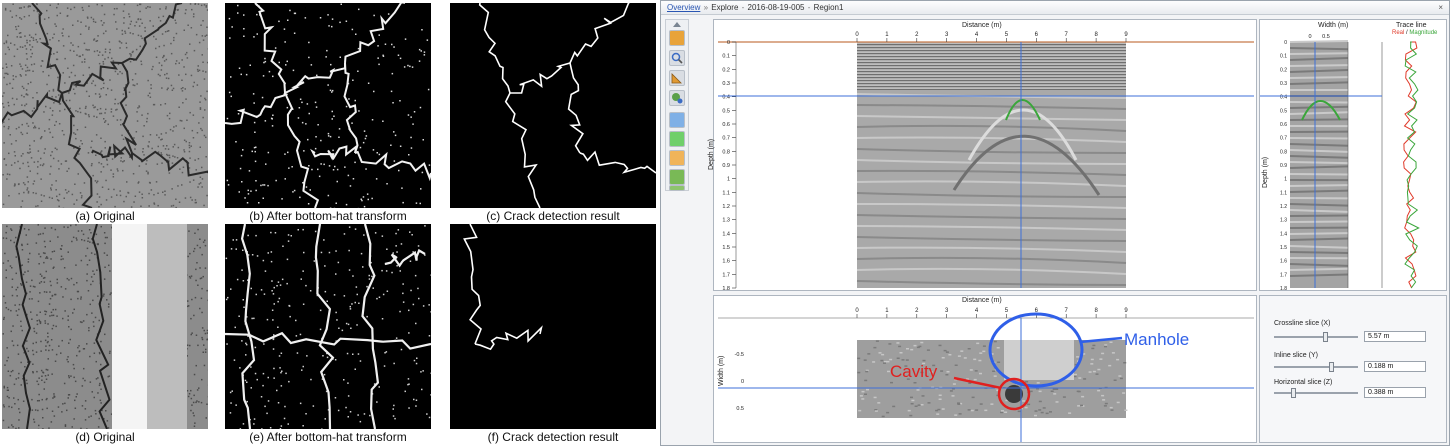 The height and width of the screenshot is (446, 1450). What do you see at coordinates (1333, 25) in the screenshot?
I see `width-axis-title: Width (m)` at bounding box center [1333, 25].